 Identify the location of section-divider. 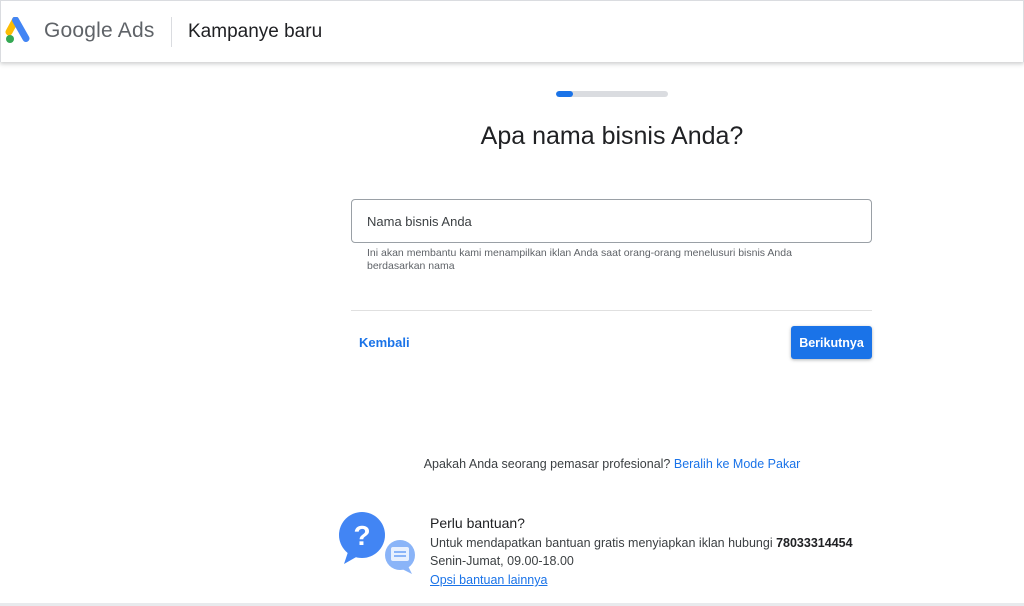
(611, 310).